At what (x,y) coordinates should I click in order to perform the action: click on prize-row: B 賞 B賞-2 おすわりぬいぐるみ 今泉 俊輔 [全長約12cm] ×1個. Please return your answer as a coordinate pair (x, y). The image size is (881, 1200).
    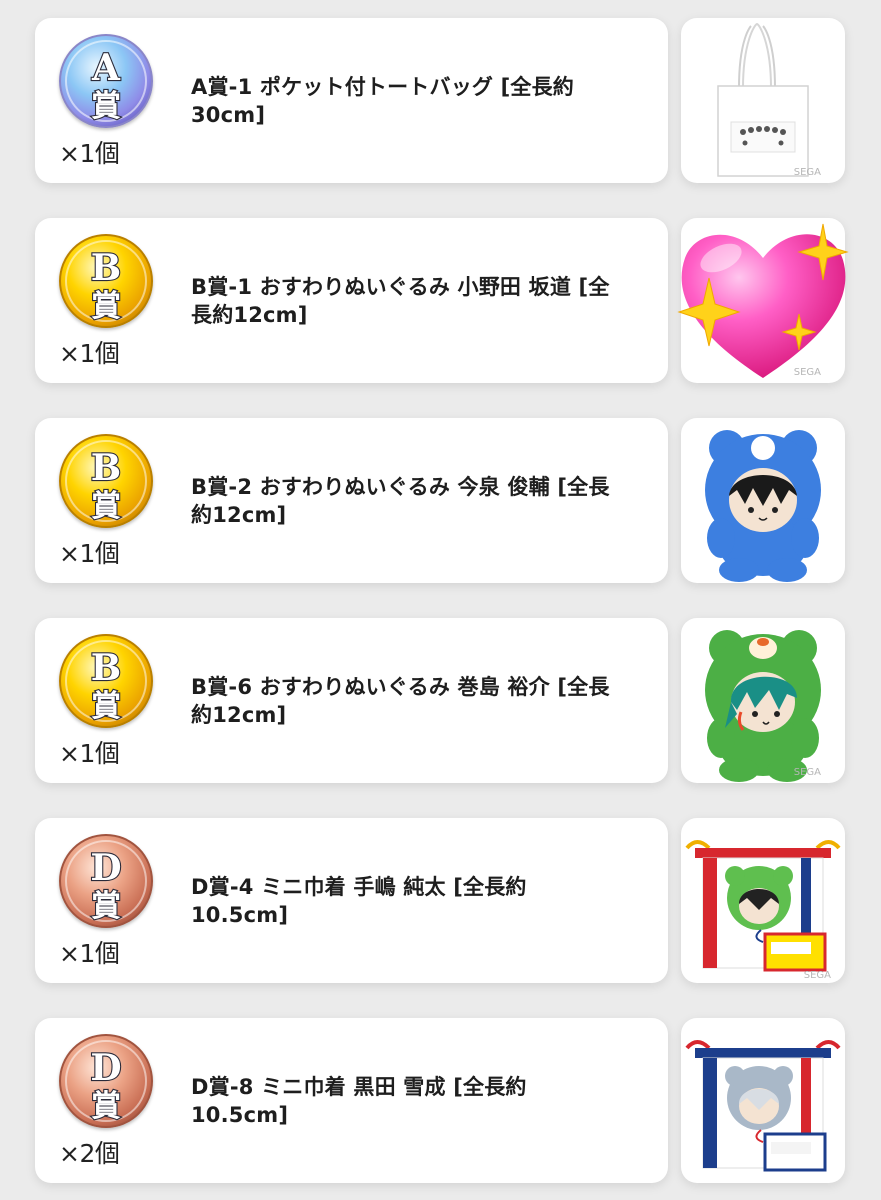
    Looking at the image, I should click on (440, 500).